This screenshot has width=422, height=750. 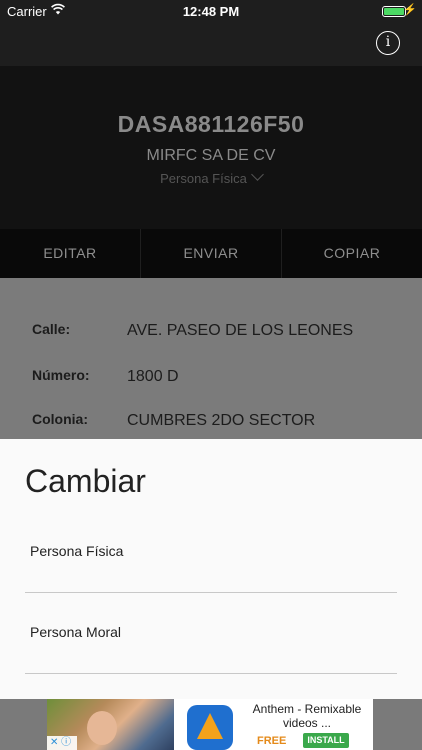 What do you see at coordinates (257, 174) in the screenshot?
I see `chevron-down-icon` at bounding box center [257, 174].